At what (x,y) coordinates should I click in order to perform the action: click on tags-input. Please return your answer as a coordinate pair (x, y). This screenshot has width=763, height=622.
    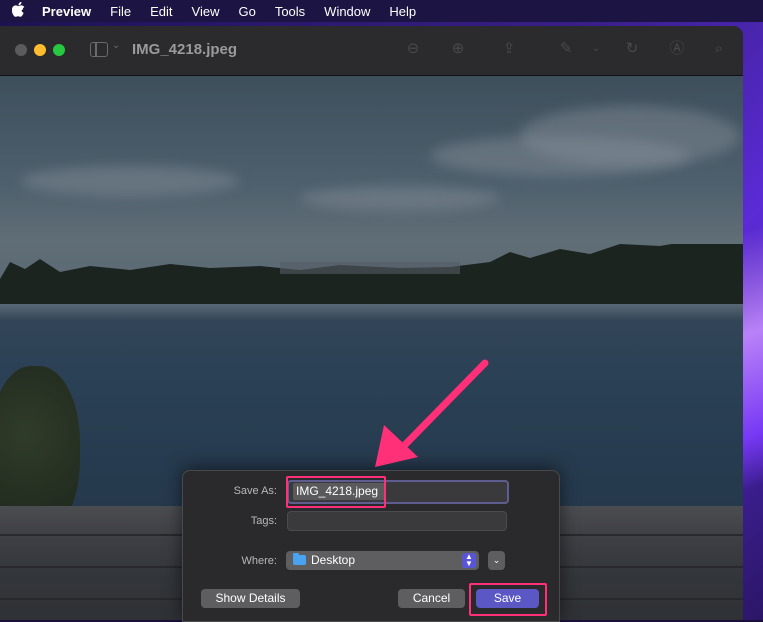
    Looking at the image, I should click on (397, 521).